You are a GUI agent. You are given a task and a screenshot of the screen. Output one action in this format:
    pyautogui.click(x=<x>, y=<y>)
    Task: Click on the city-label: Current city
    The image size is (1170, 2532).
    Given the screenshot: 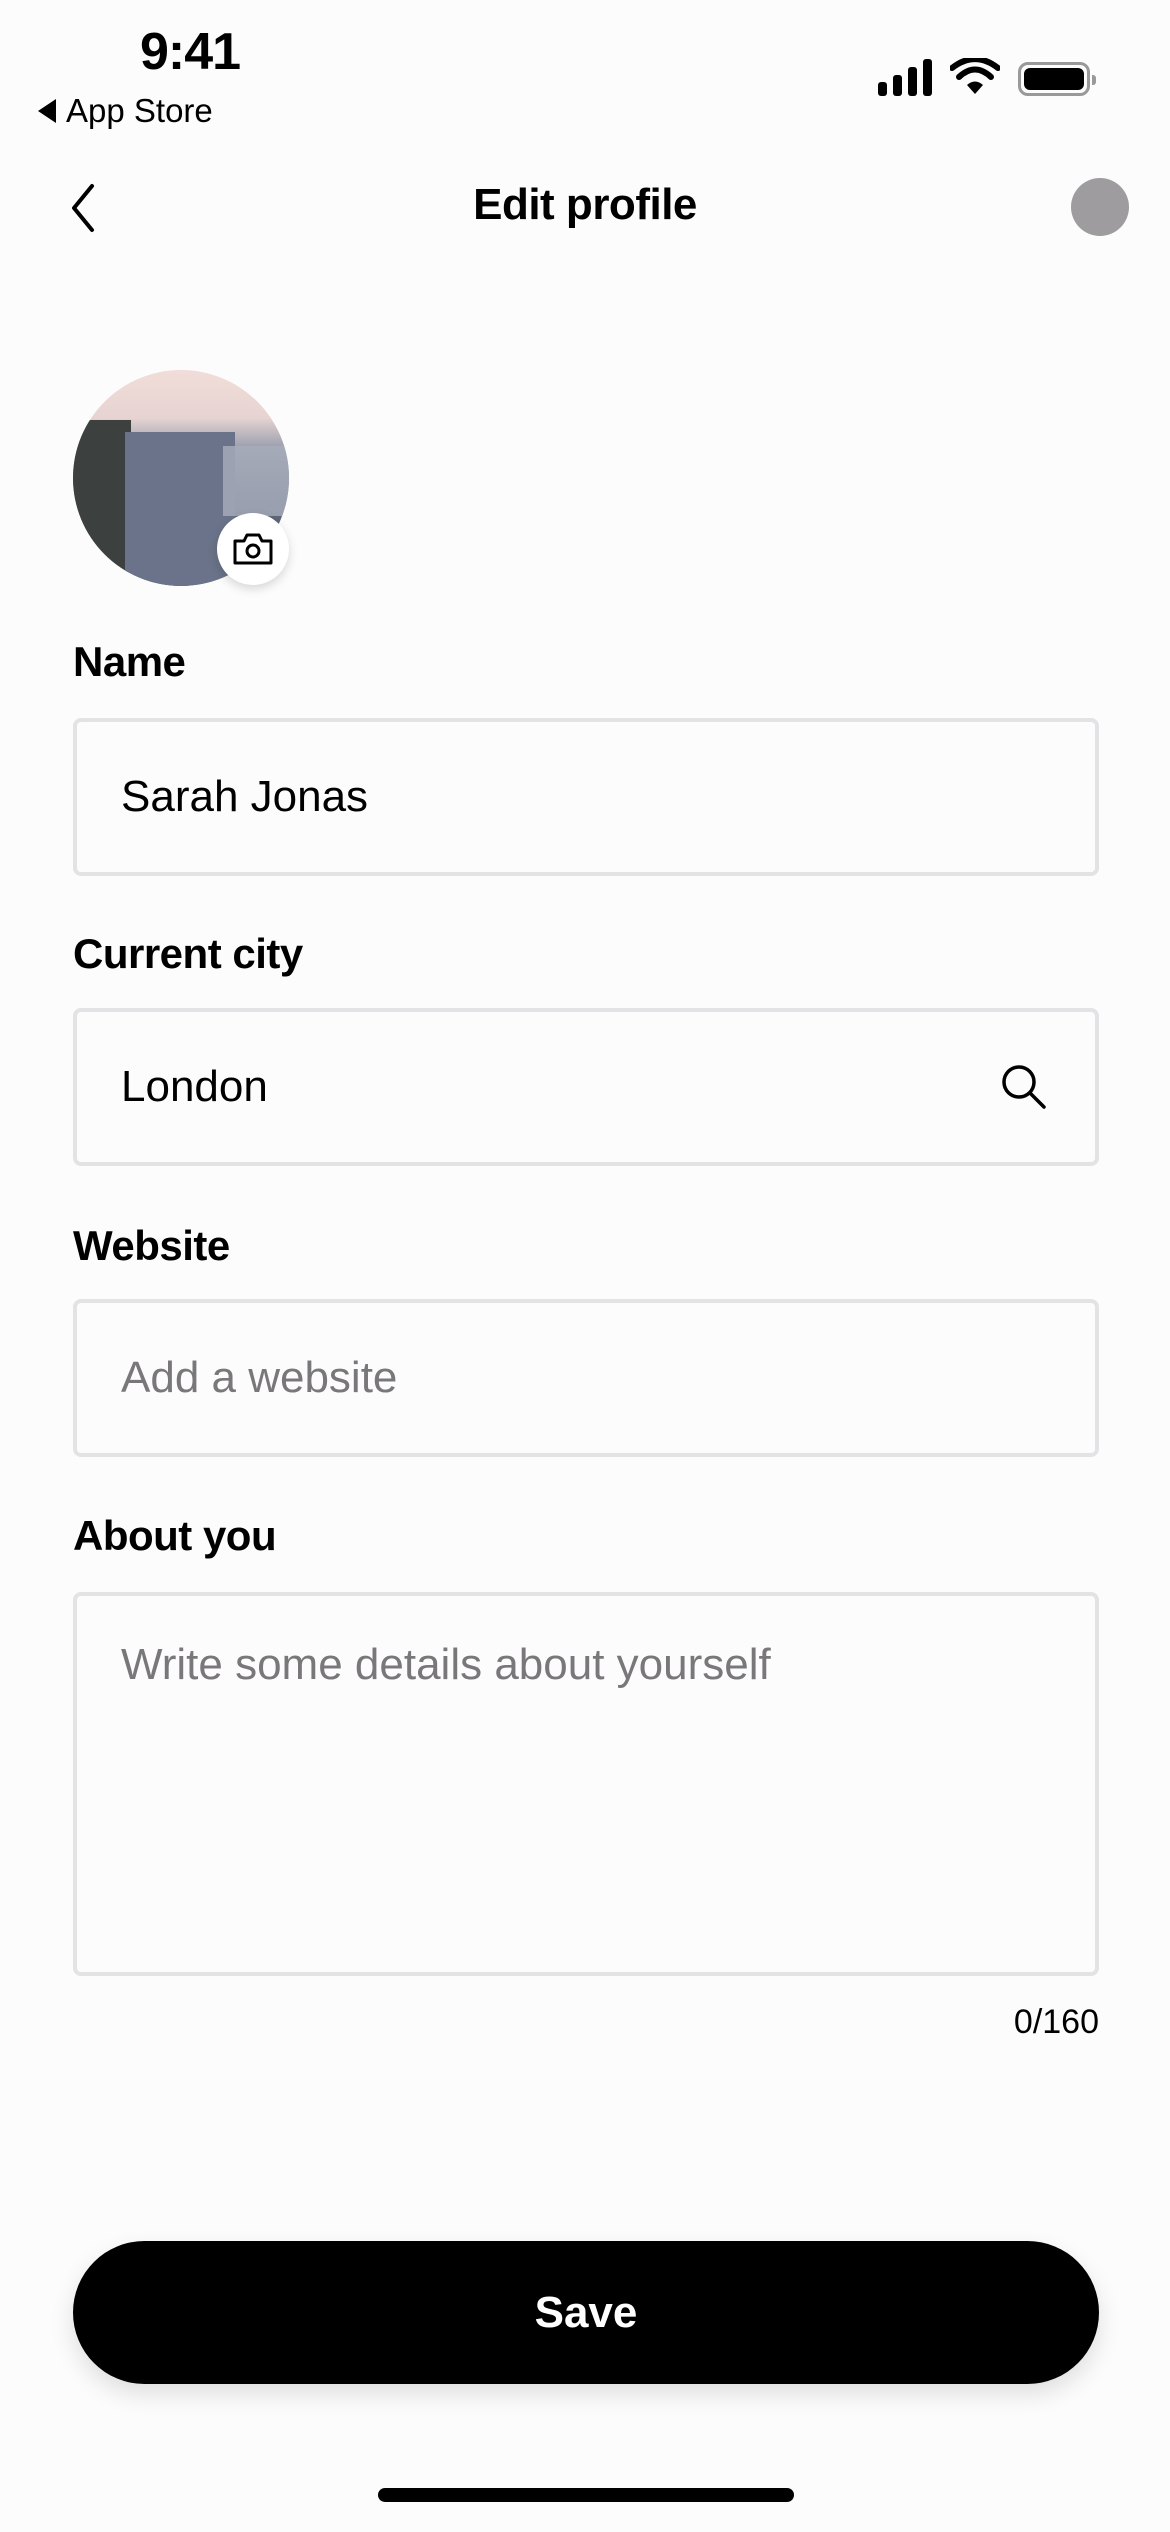 What is the action you would take?
    pyautogui.click(x=188, y=953)
    